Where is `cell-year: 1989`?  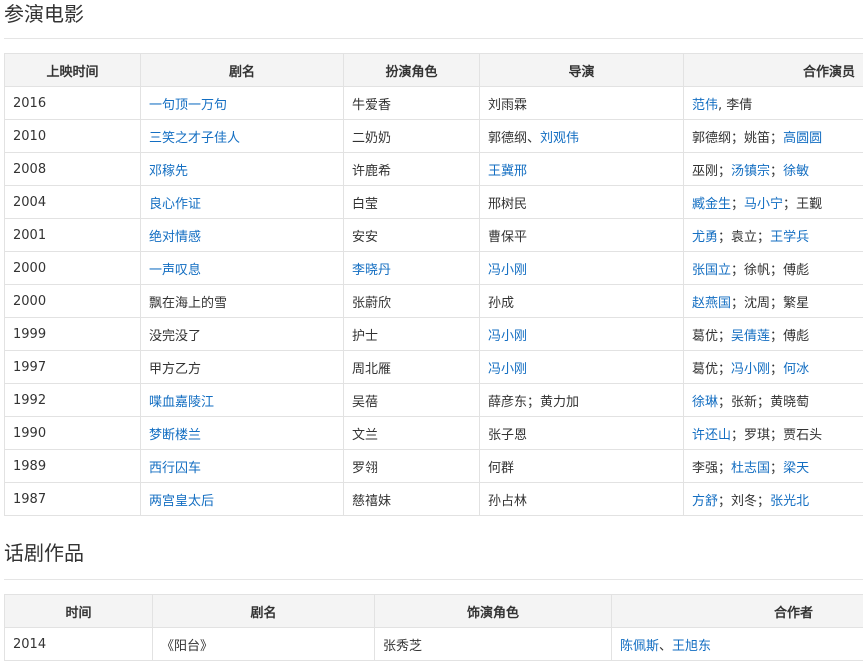
cell-year: 1989 is located at coordinates (72, 466).